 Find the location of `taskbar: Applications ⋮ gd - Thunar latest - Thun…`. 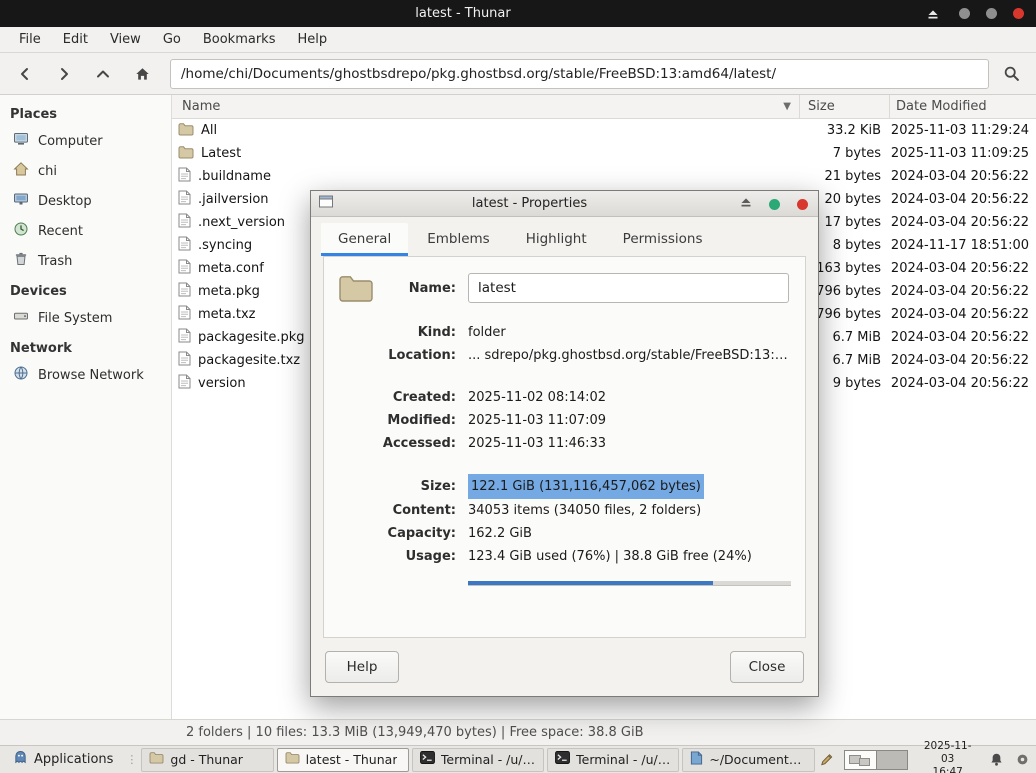

taskbar: Applications ⋮ gd - Thunar latest - Thun… is located at coordinates (518, 756).